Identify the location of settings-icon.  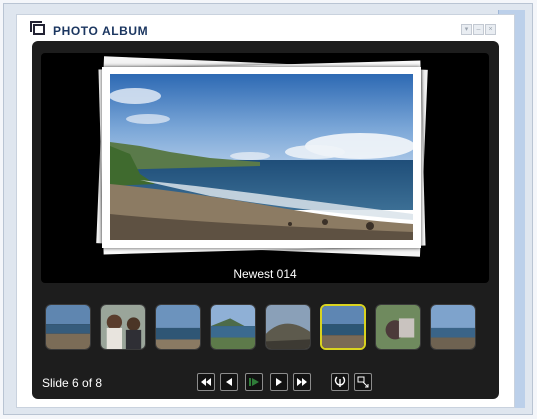
(340, 381).